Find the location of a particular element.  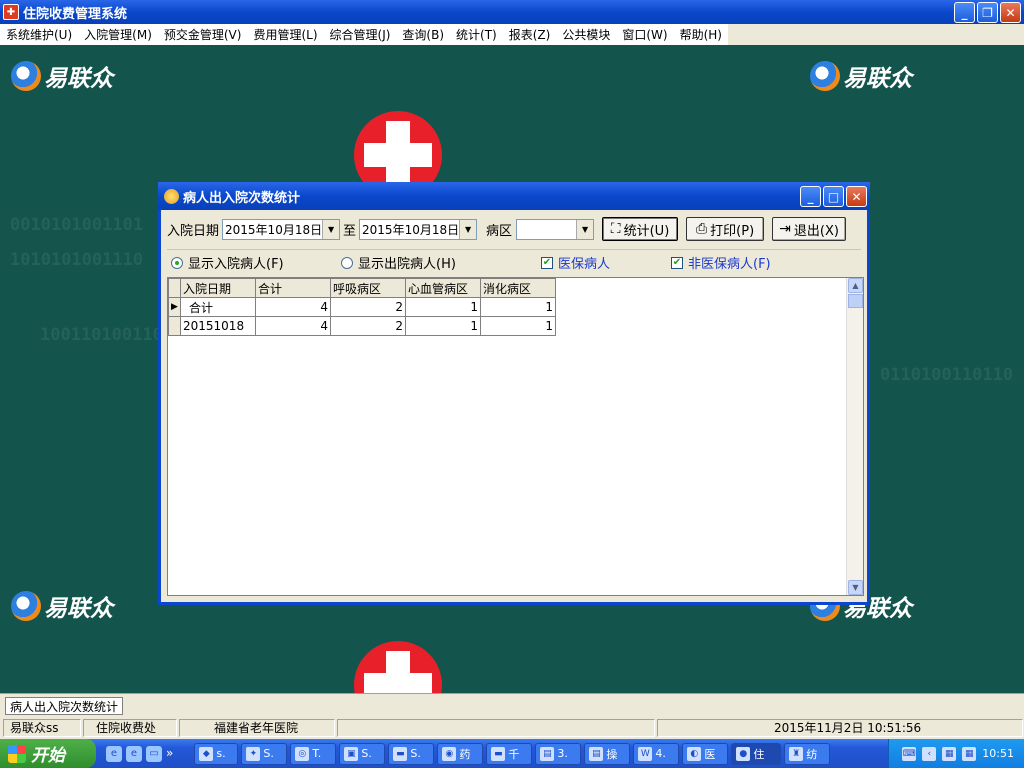

menu-system: 系统维护(U) is located at coordinates (39, 34).